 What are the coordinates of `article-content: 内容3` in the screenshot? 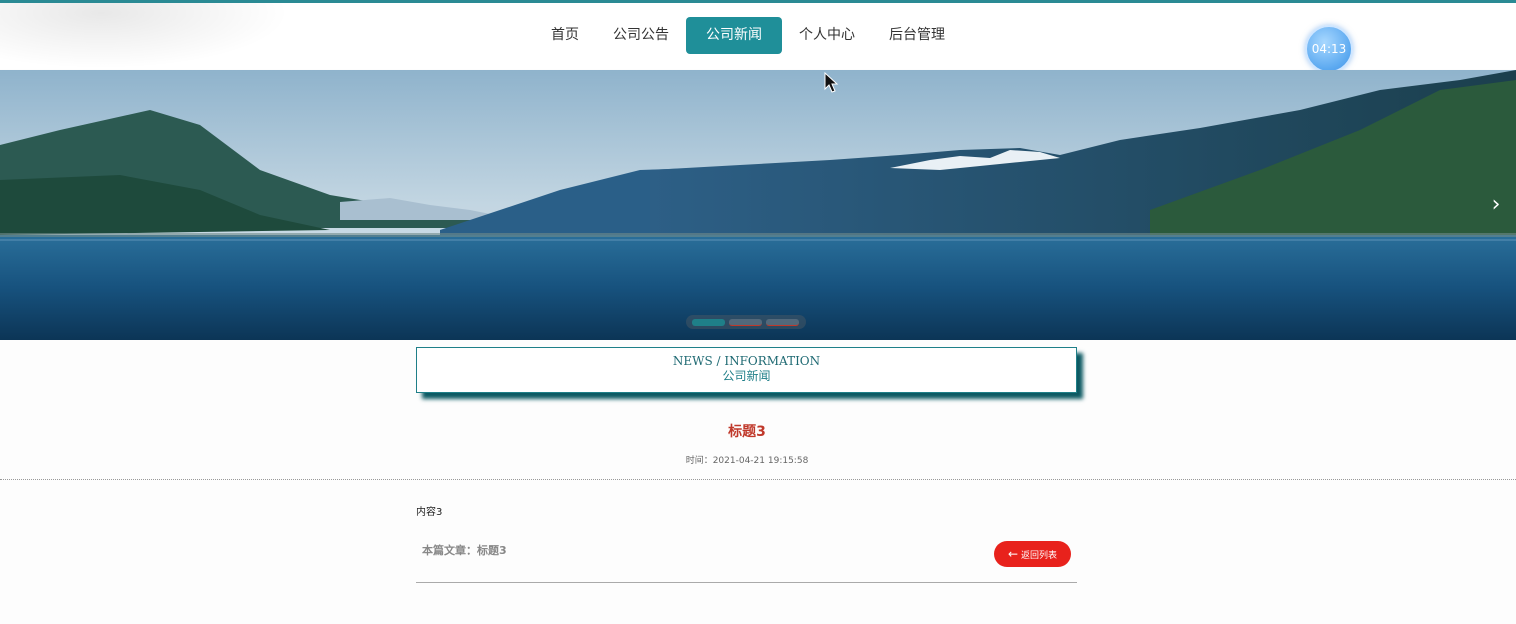 It's located at (429, 512).